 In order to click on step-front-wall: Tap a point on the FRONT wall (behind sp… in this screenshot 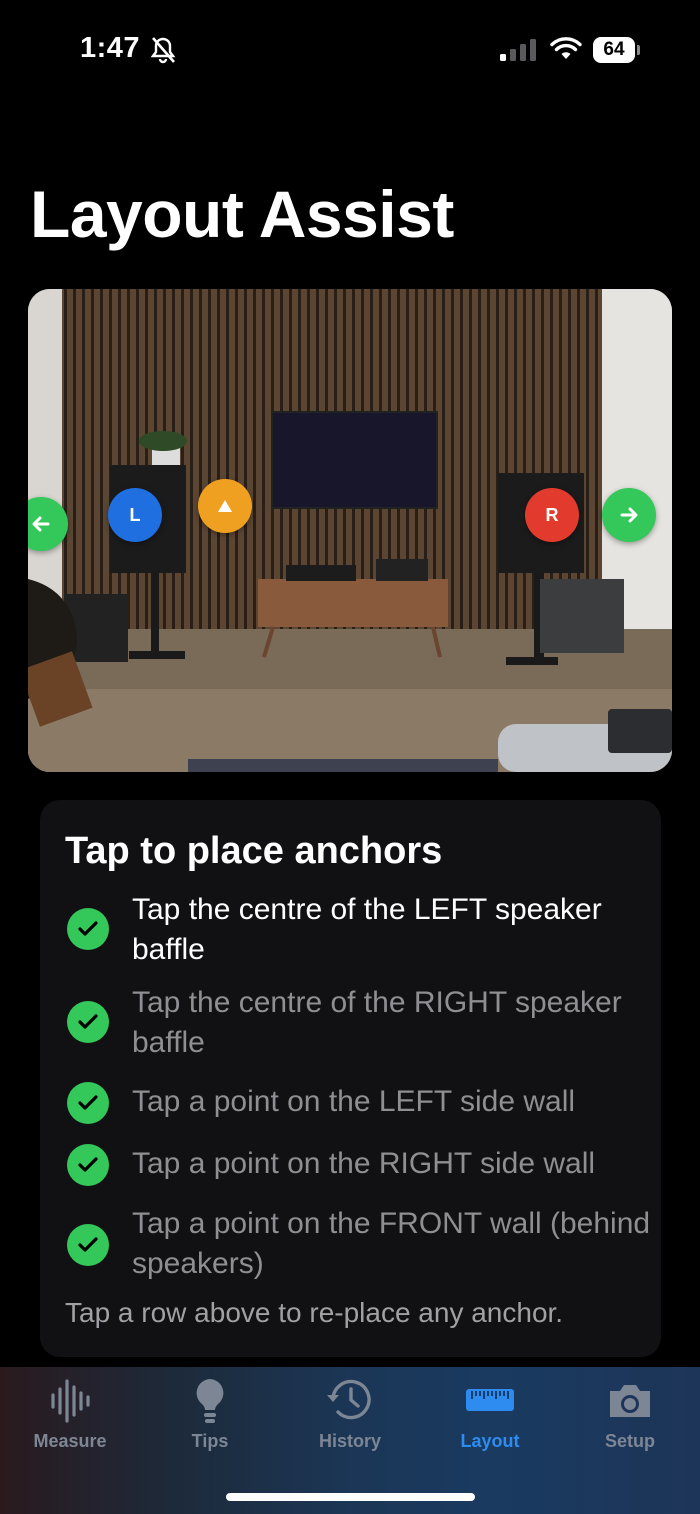, I will do `click(357, 1244)`.